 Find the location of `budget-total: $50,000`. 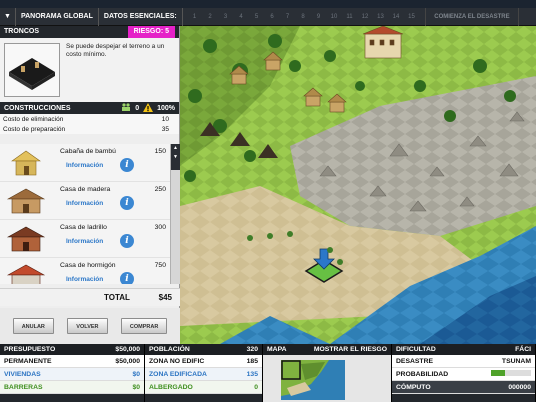

budget-total: $50,000 is located at coordinates (127, 349).